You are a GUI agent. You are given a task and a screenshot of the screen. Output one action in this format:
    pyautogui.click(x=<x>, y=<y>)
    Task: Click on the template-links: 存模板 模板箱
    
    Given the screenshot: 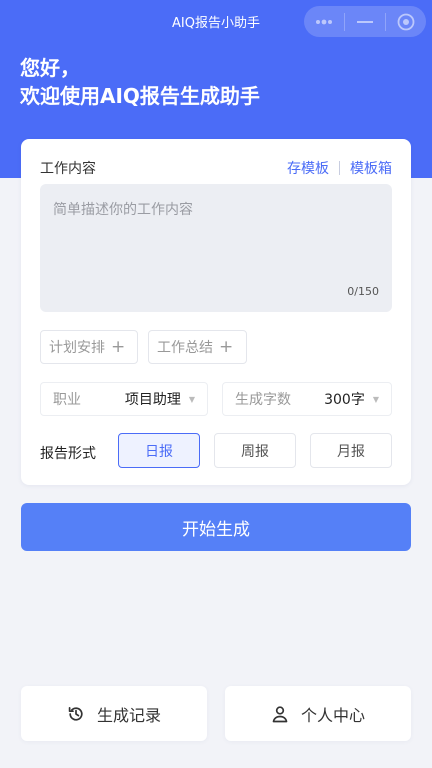 What is the action you would take?
    pyautogui.click(x=339, y=168)
    